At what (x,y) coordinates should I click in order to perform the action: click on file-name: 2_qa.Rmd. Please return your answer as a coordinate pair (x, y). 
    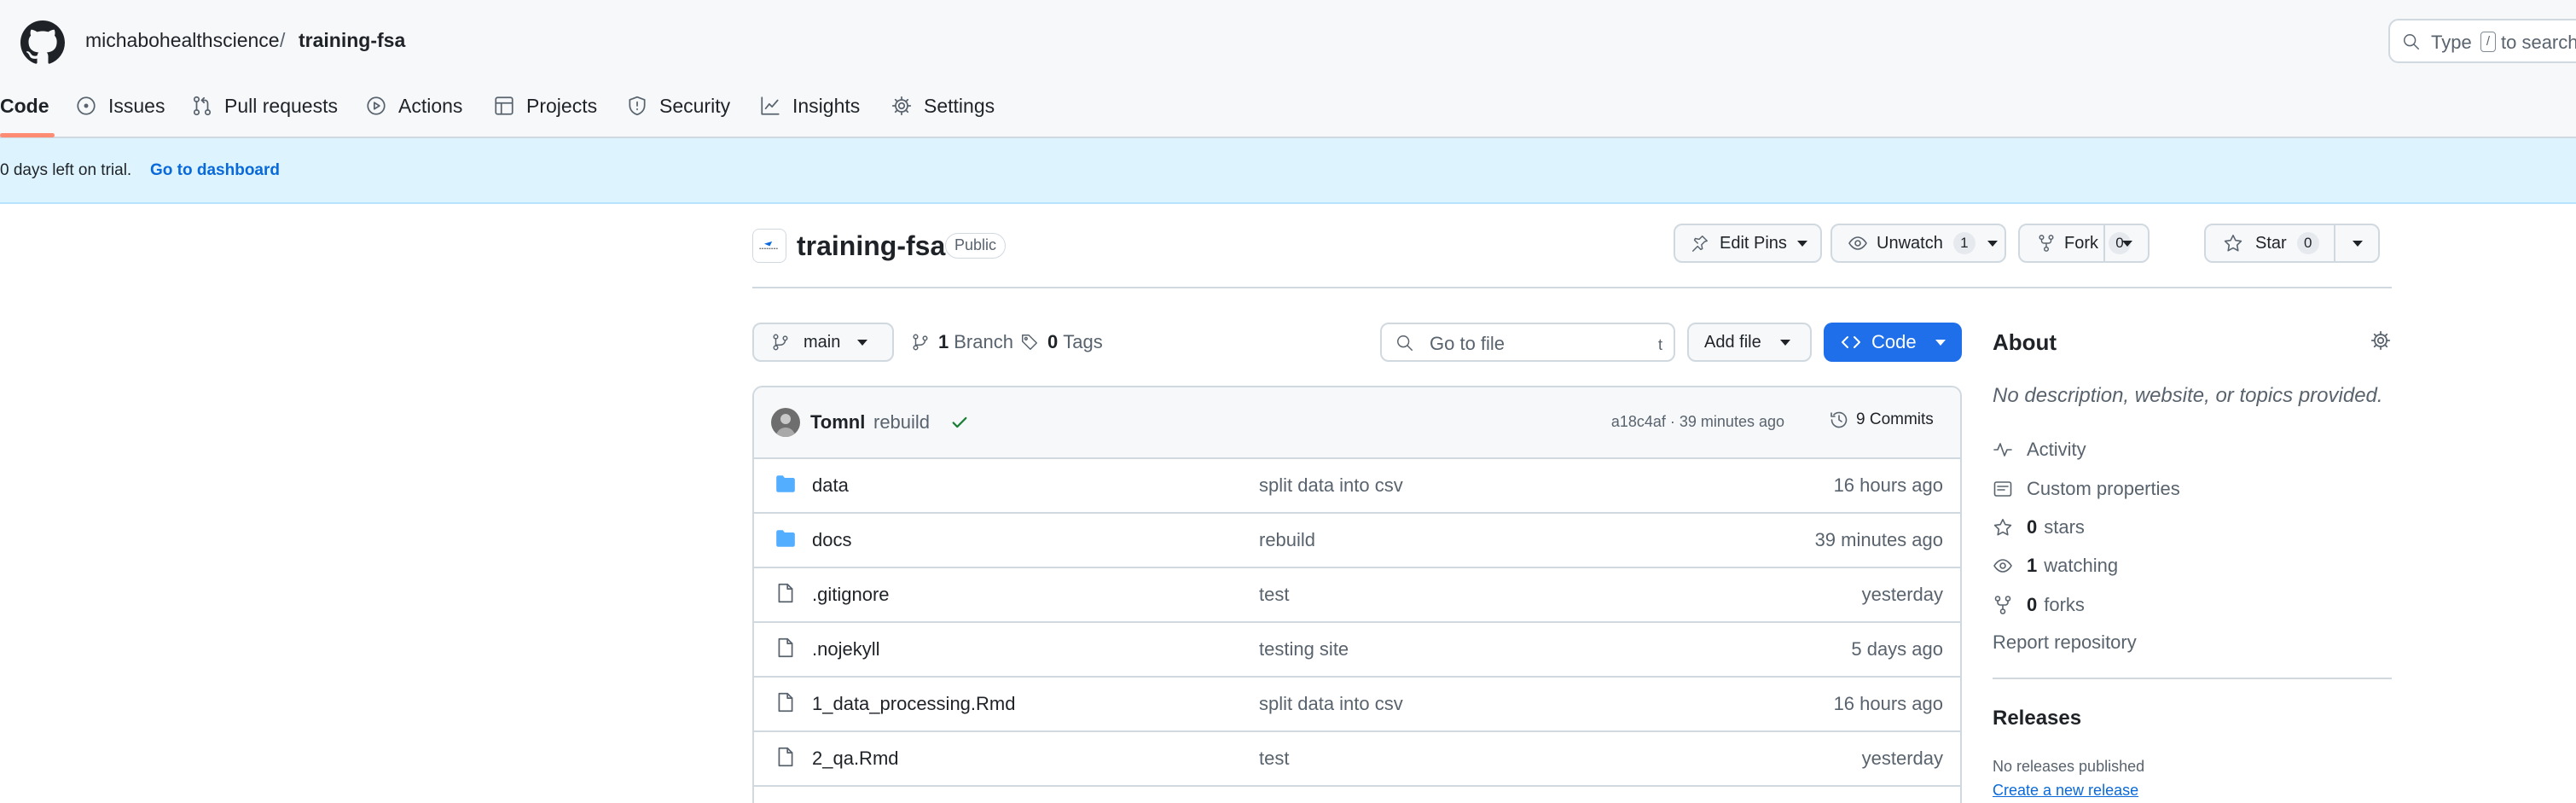
    Looking at the image, I should click on (855, 759).